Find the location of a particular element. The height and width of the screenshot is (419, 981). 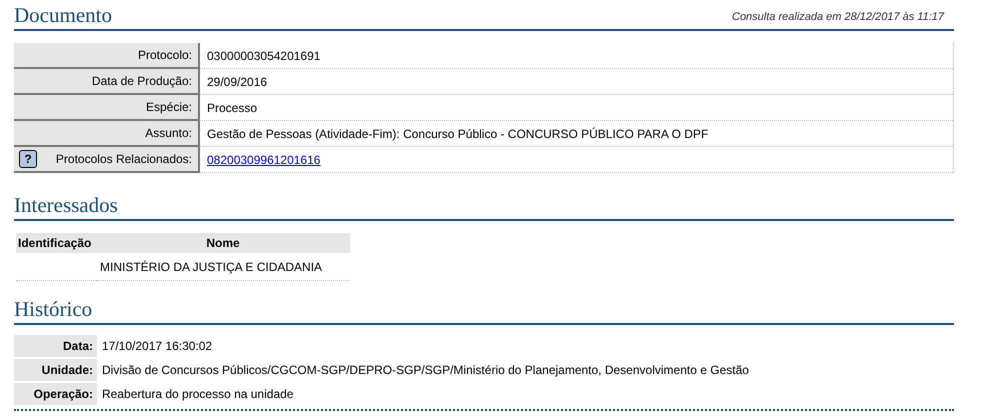

field-label: Data de Produção: is located at coordinates (107, 82).